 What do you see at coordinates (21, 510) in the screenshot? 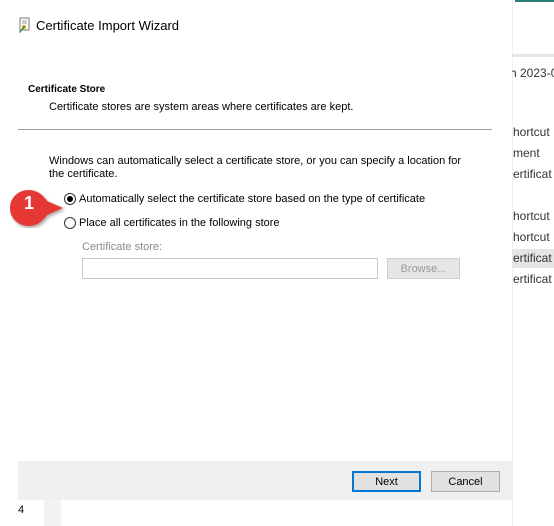
I see `page-number: 4` at bounding box center [21, 510].